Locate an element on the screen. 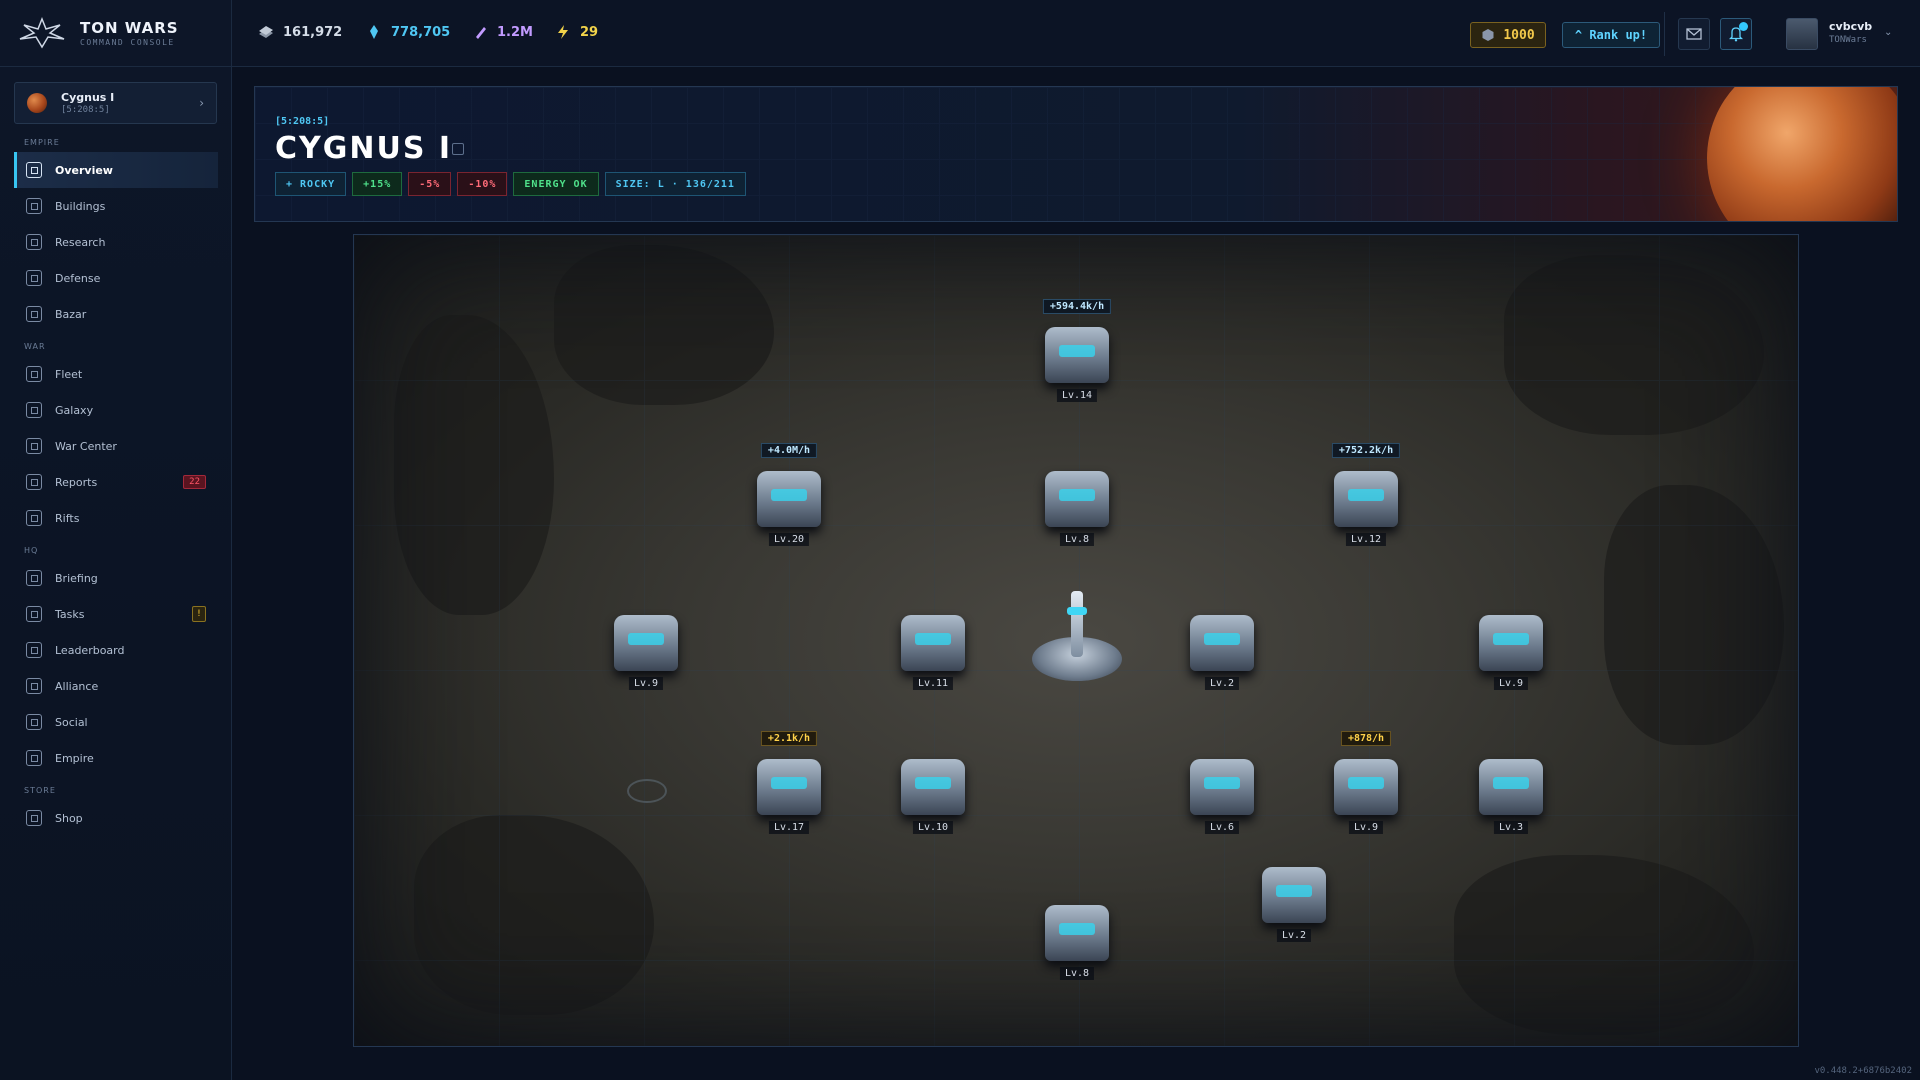 The height and width of the screenshot is (1080, 1920). building-level: Lv.17 is located at coordinates (789, 827).